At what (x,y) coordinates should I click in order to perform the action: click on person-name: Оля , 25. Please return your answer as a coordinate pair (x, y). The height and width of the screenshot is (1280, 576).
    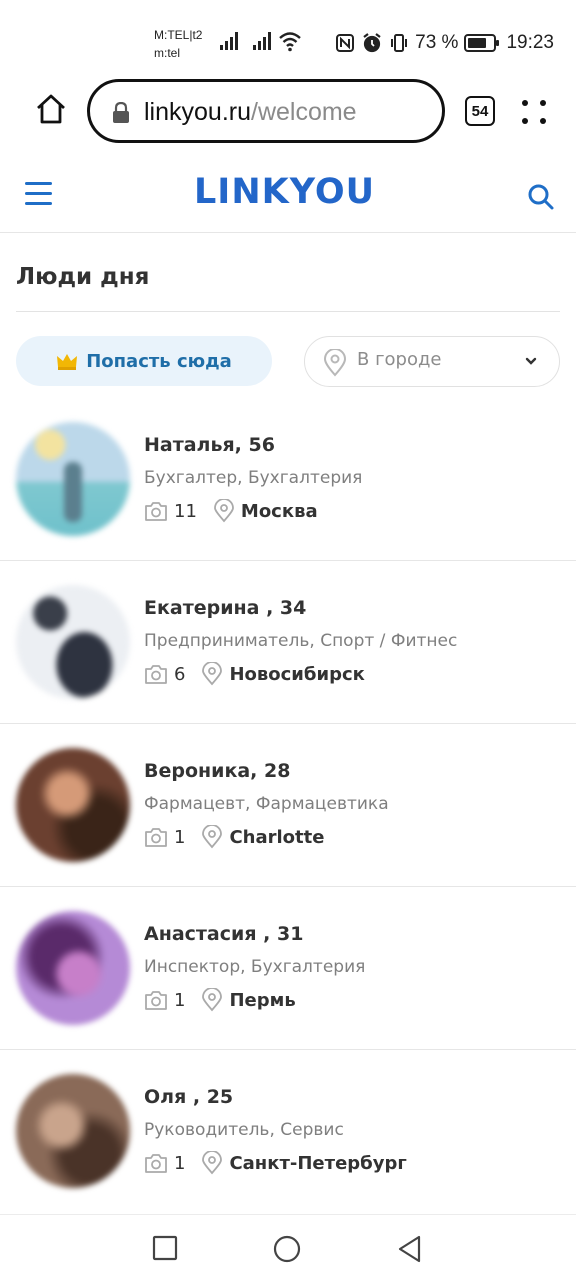
    Looking at the image, I should click on (189, 1097).